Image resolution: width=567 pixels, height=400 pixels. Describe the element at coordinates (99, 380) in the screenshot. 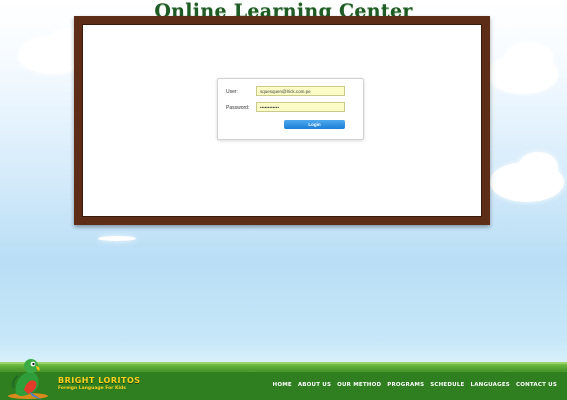

I see `brand-name: BRIGHT LORITOS` at that location.